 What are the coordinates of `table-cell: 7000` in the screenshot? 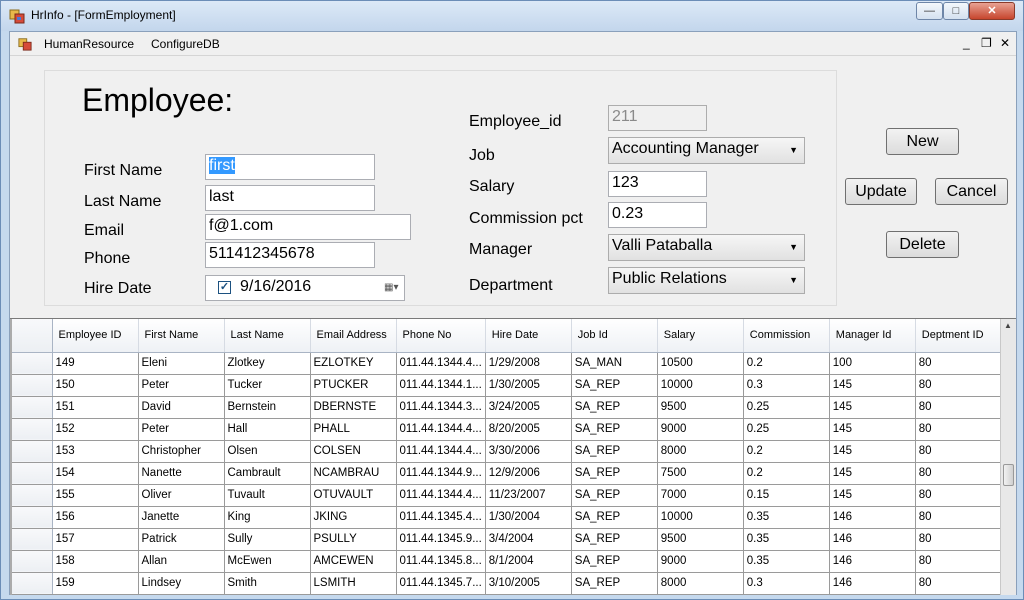 It's located at (700, 495).